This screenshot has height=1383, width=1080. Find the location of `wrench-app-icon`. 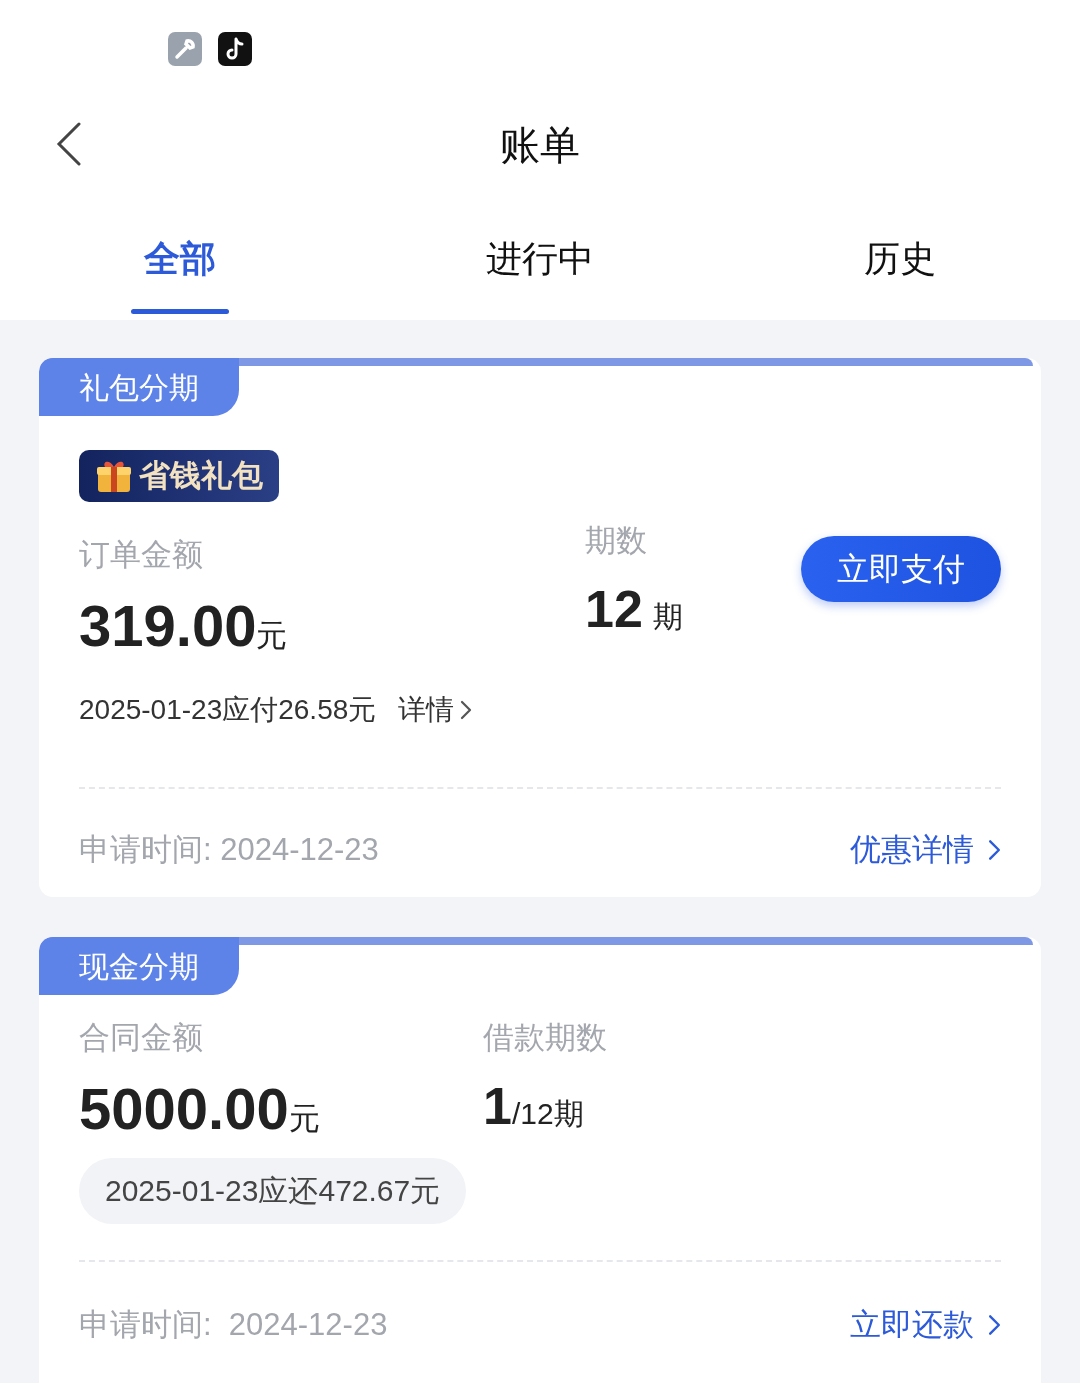

wrench-app-icon is located at coordinates (185, 49).